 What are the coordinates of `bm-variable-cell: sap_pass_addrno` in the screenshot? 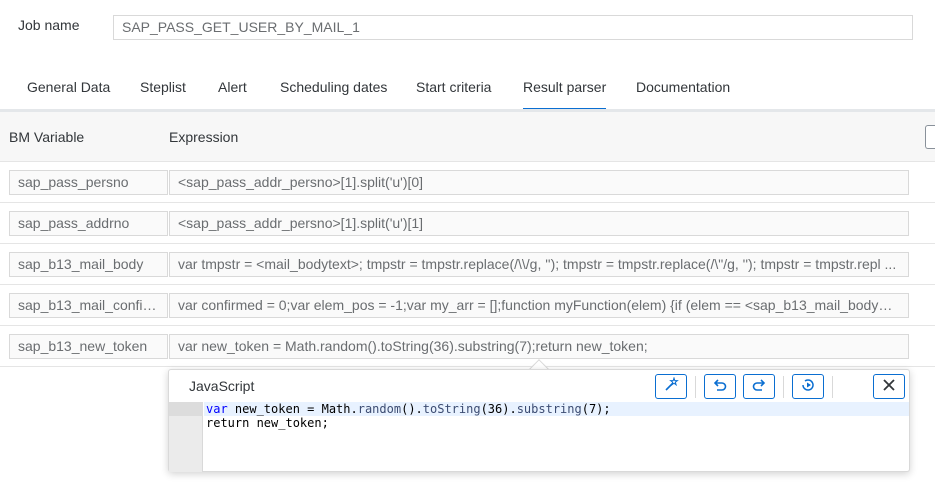 It's located at (88, 223).